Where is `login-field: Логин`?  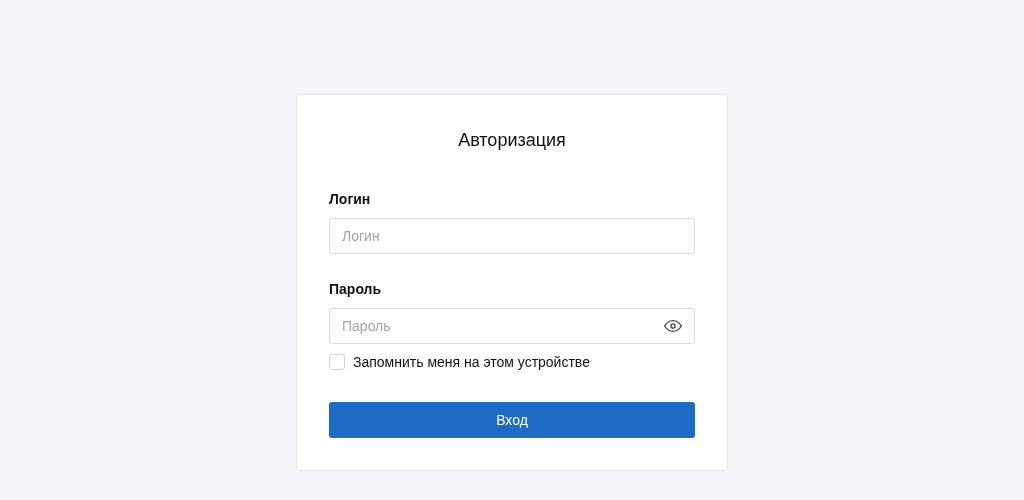 login-field: Логин is located at coordinates (512, 236).